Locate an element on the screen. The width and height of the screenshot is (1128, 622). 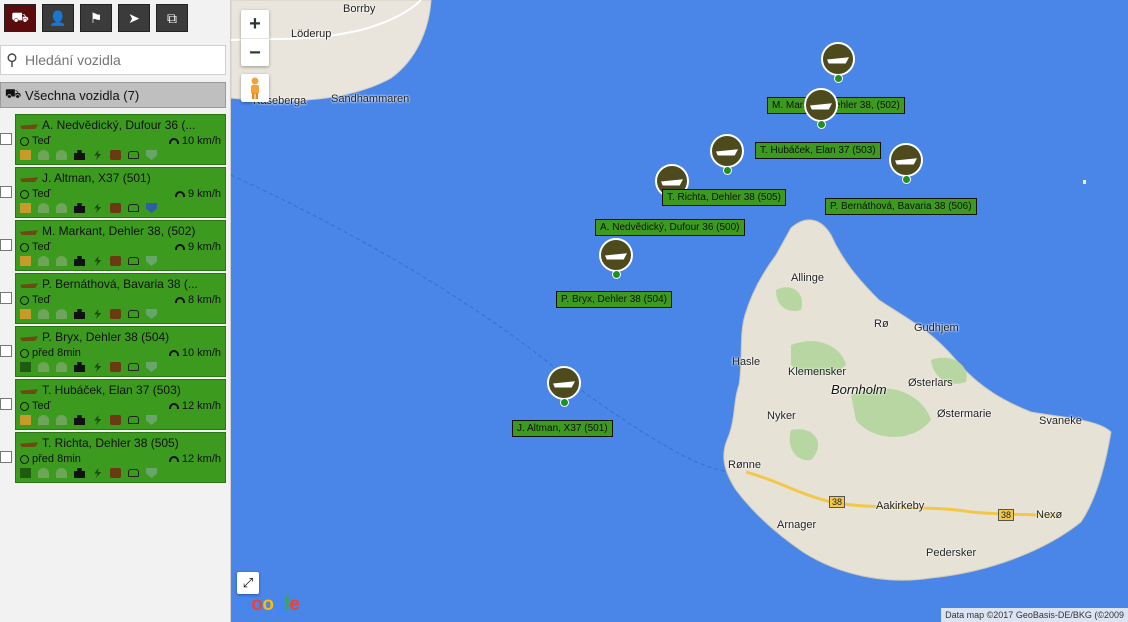
place-allinge: Allinge is located at coordinates (808, 278).